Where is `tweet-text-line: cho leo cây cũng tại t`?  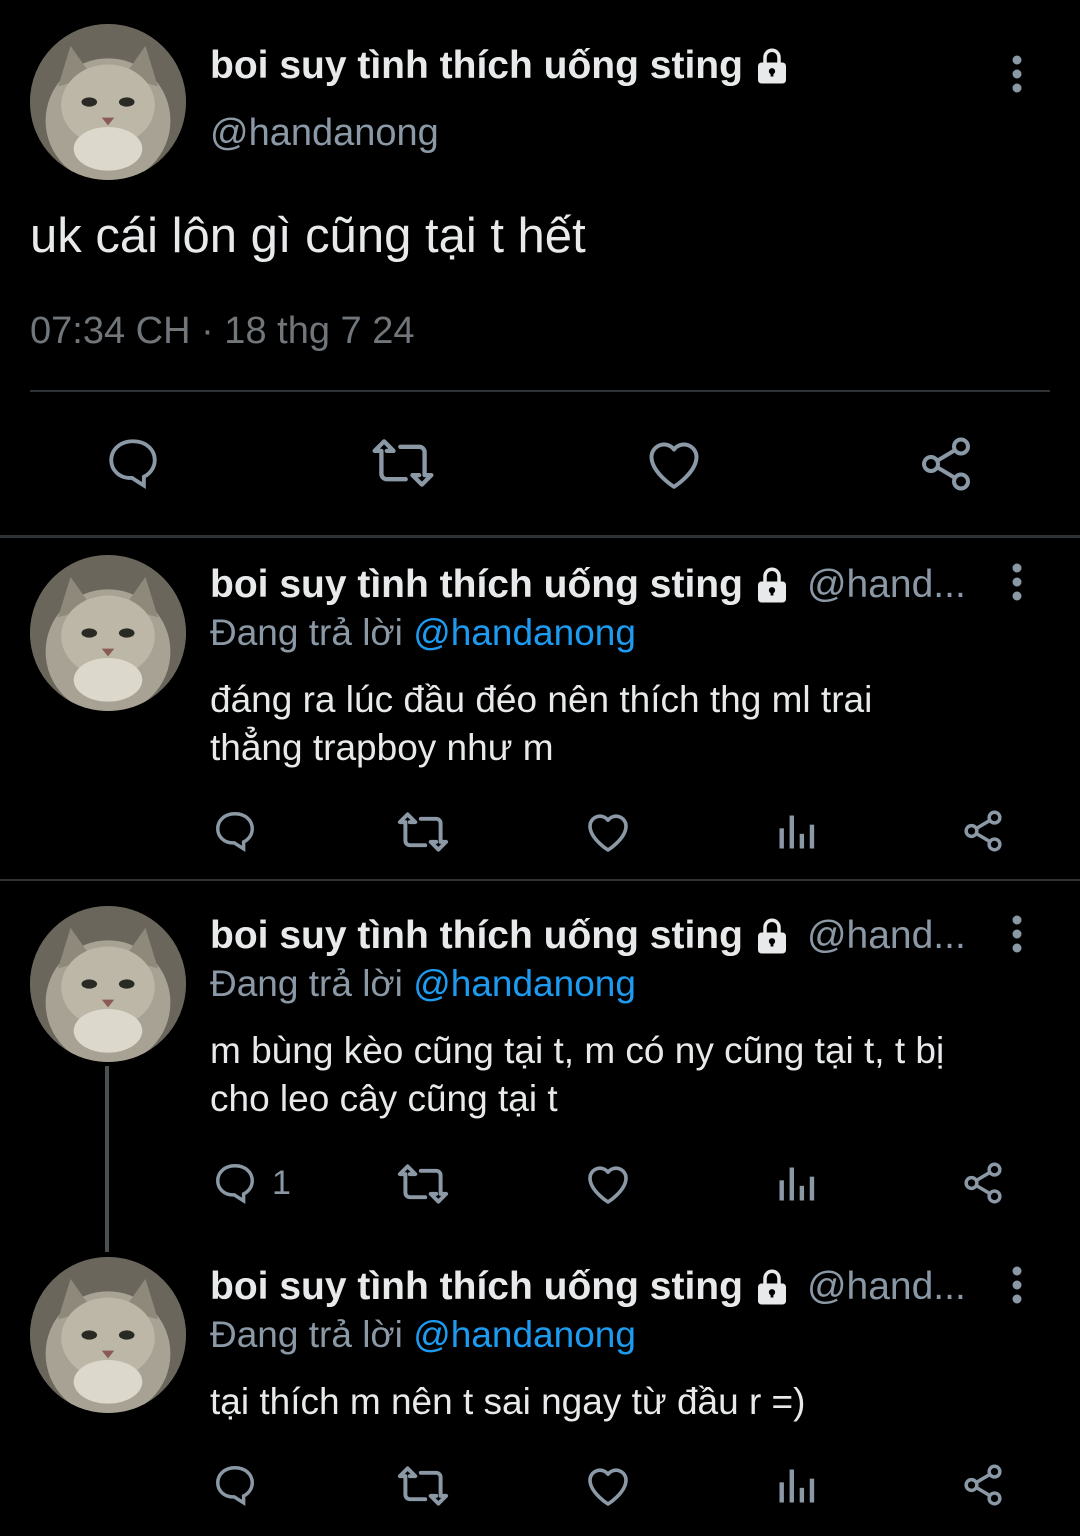
tweet-text-line: cho leo cây cũng tại t is located at coordinates (384, 1098).